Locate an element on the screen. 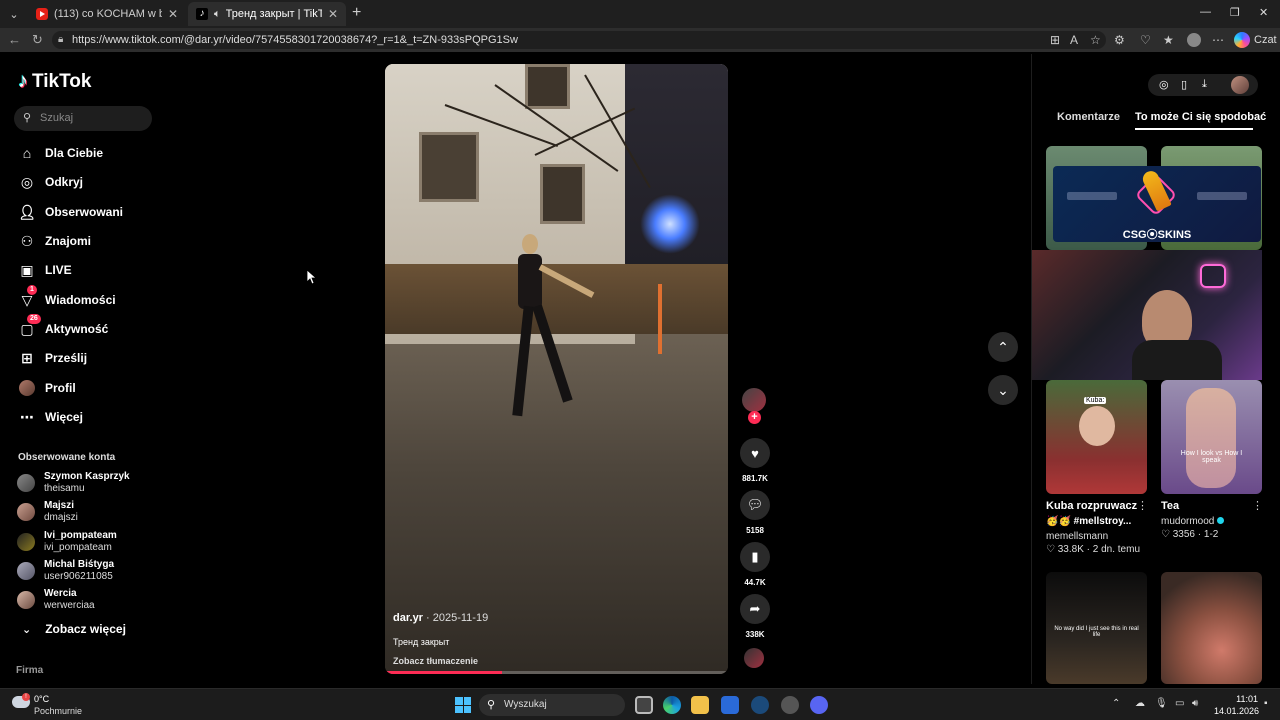 The image size is (1280, 720). taskbar-search: ⚲ Wyszukaj is located at coordinates (552, 705).